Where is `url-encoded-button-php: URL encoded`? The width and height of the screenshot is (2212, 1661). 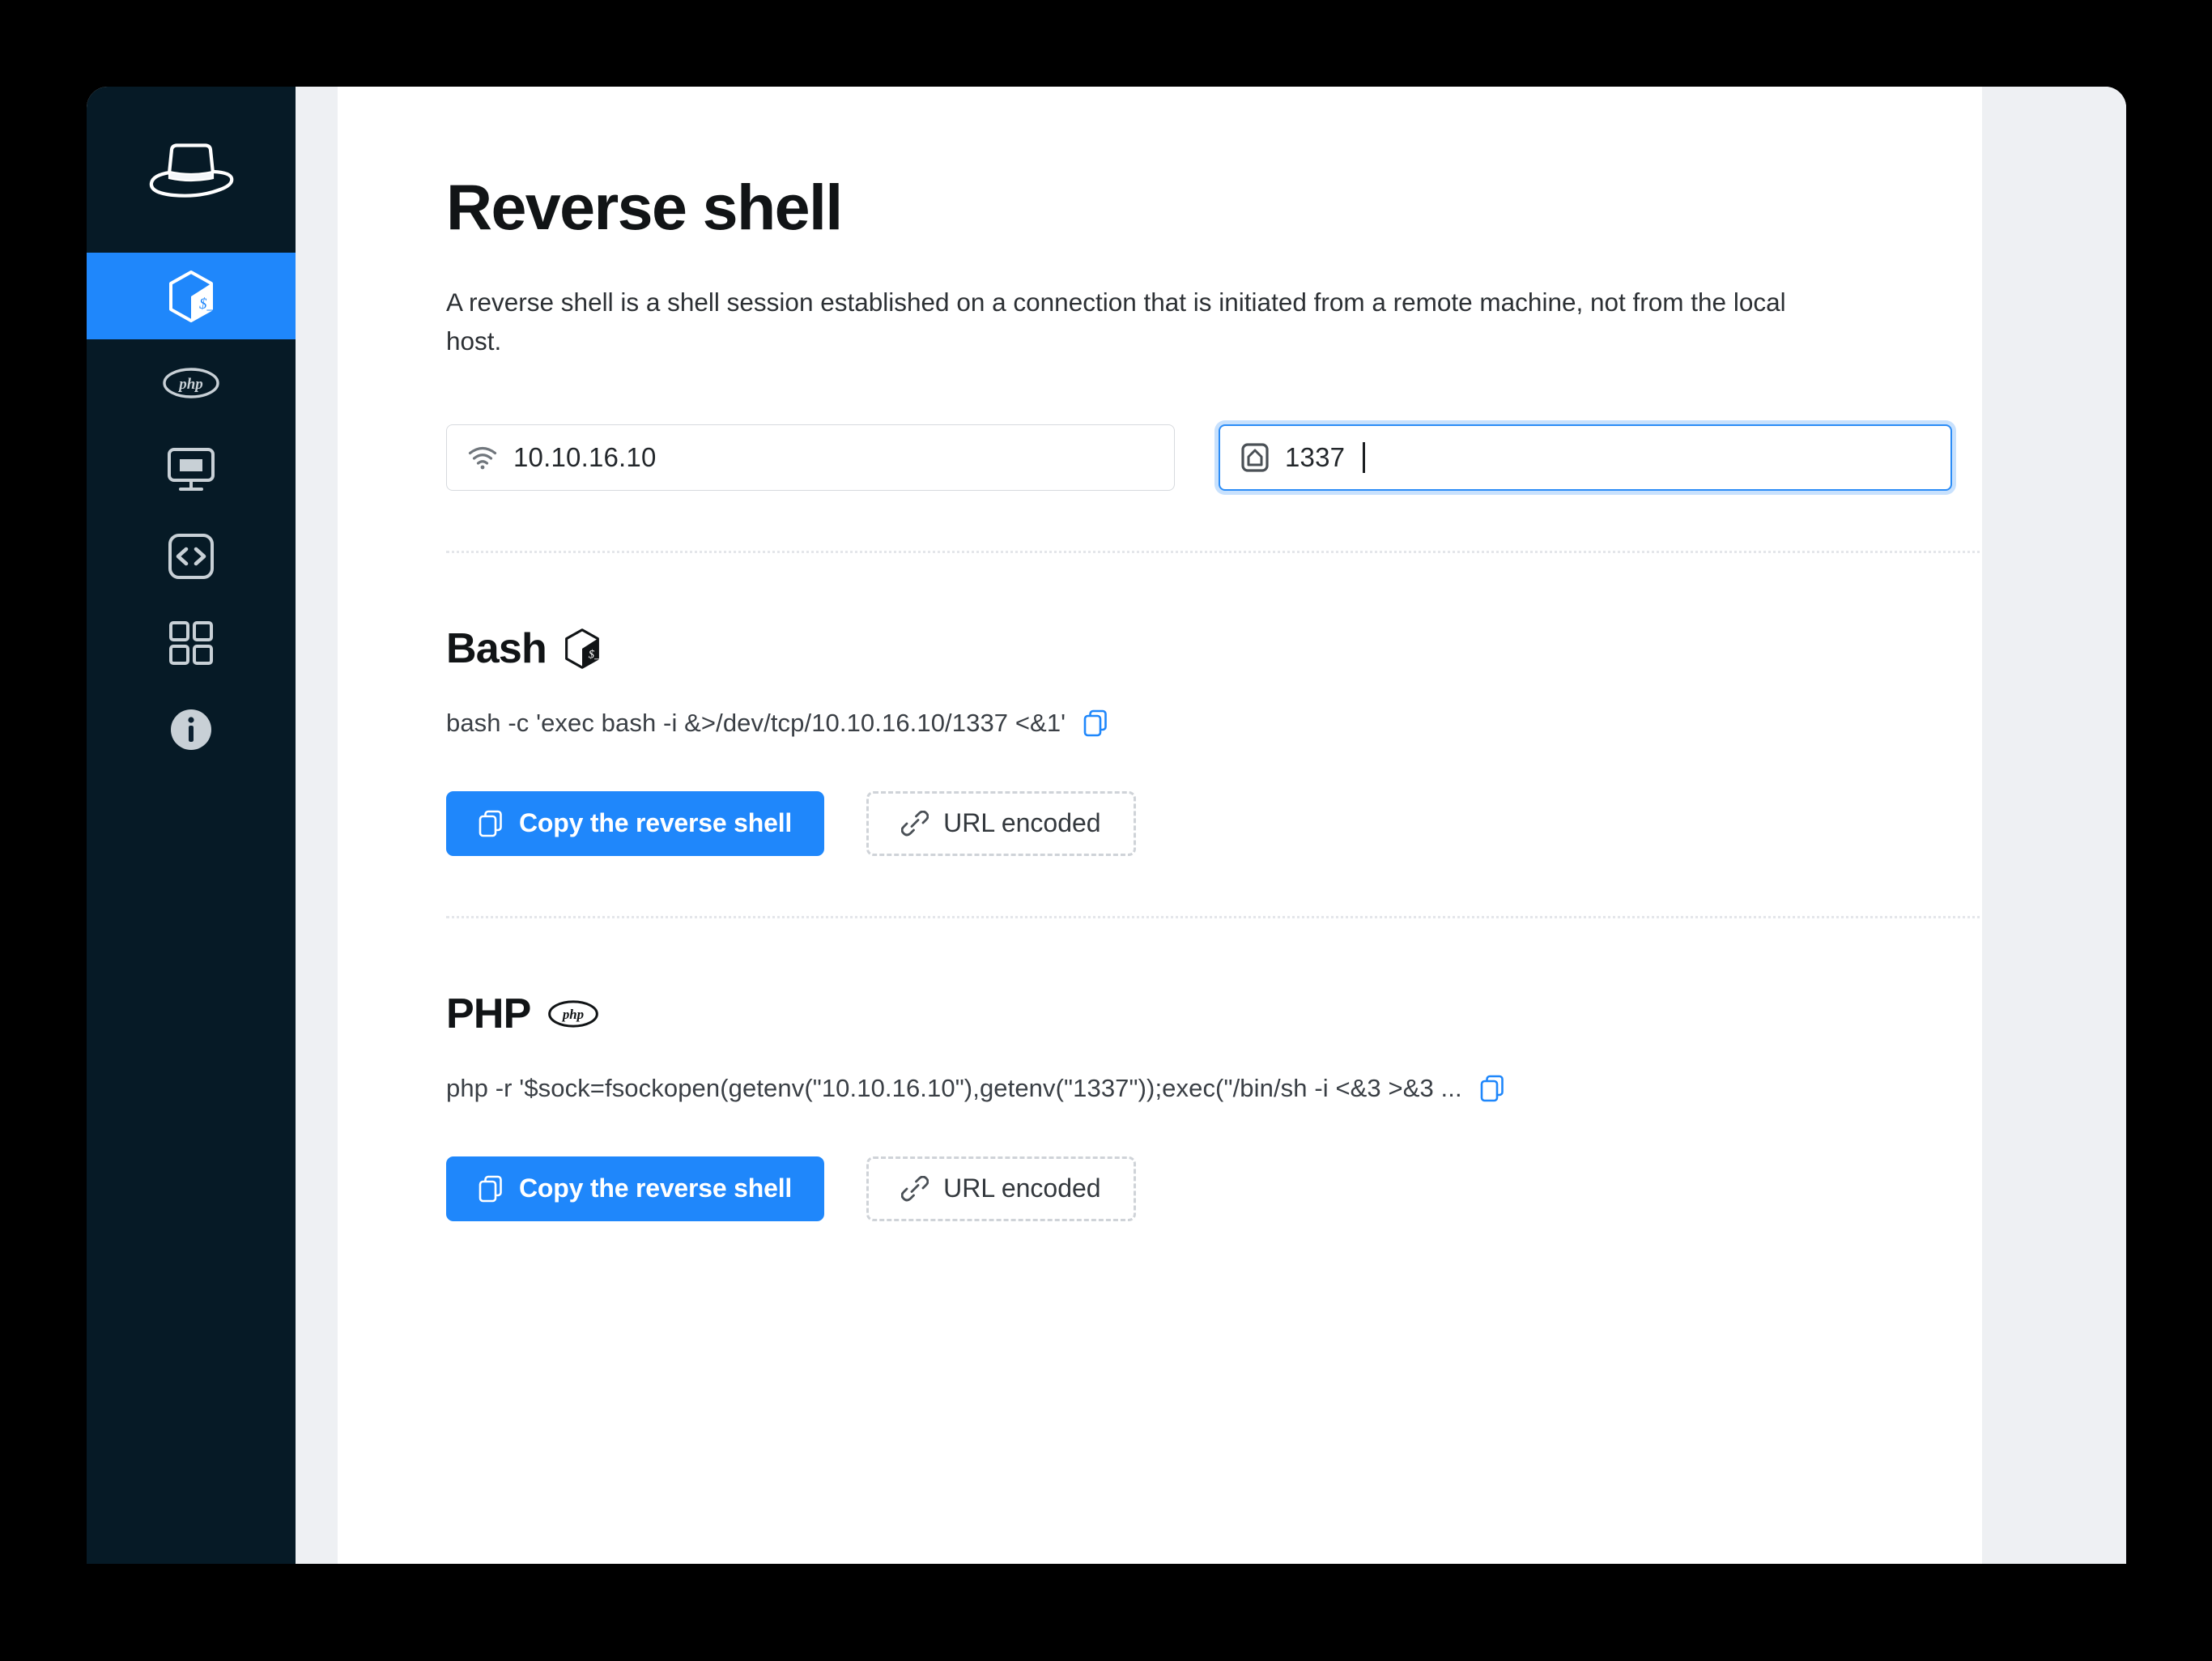 url-encoded-button-php: URL encoded is located at coordinates (1001, 1188).